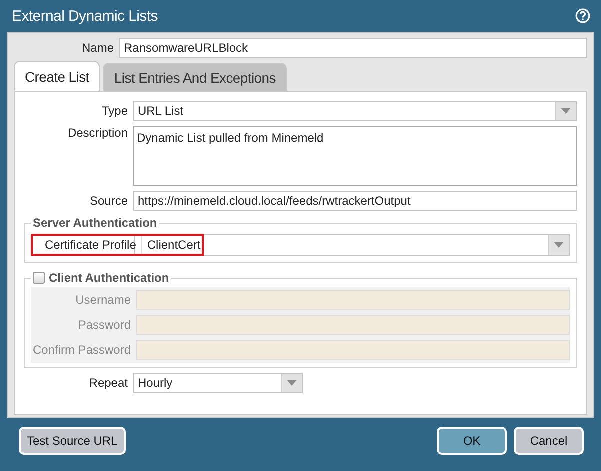 The height and width of the screenshot is (471, 601). Describe the element at coordinates (353, 48) in the screenshot. I see `name-field: RansomwareURLBlock` at that location.